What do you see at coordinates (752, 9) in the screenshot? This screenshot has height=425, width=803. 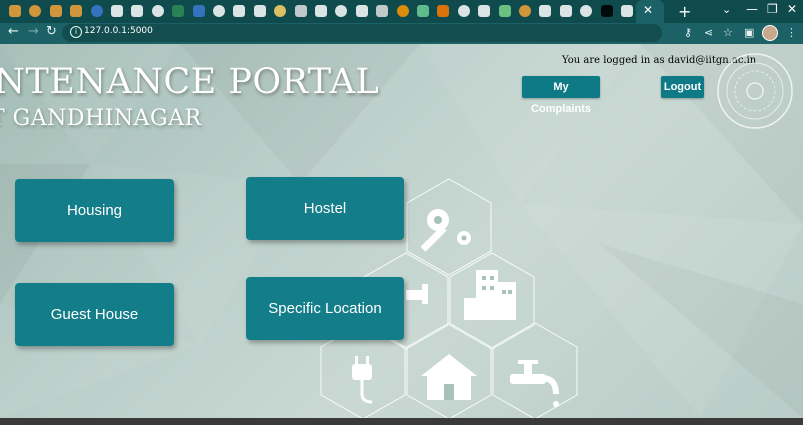 I see `minimize-button: —` at bounding box center [752, 9].